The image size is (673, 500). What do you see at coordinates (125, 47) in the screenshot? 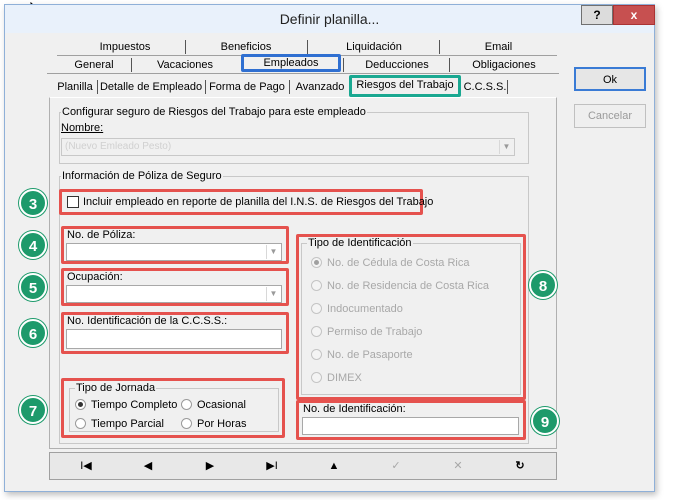
I see `tab-impuestos: Impuestos` at bounding box center [125, 47].